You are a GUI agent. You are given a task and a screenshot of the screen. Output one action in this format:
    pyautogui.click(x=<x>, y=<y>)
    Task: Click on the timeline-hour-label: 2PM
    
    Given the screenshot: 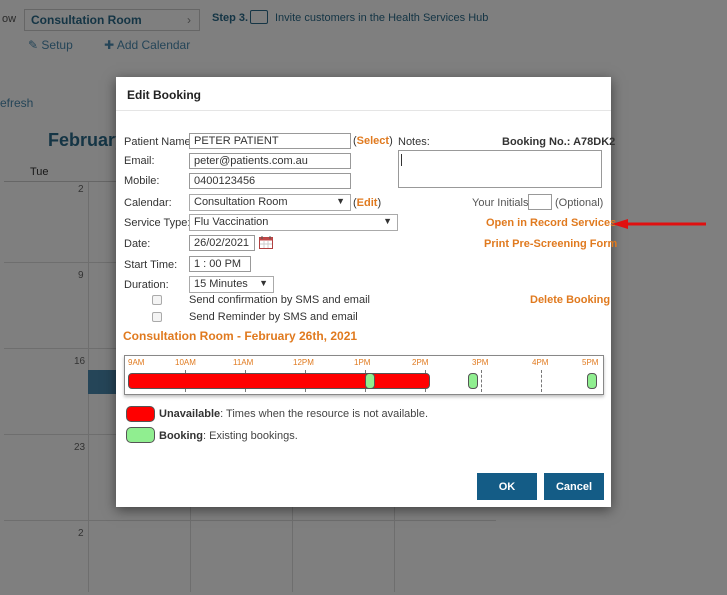 What is the action you would take?
    pyautogui.click(x=420, y=362)
    